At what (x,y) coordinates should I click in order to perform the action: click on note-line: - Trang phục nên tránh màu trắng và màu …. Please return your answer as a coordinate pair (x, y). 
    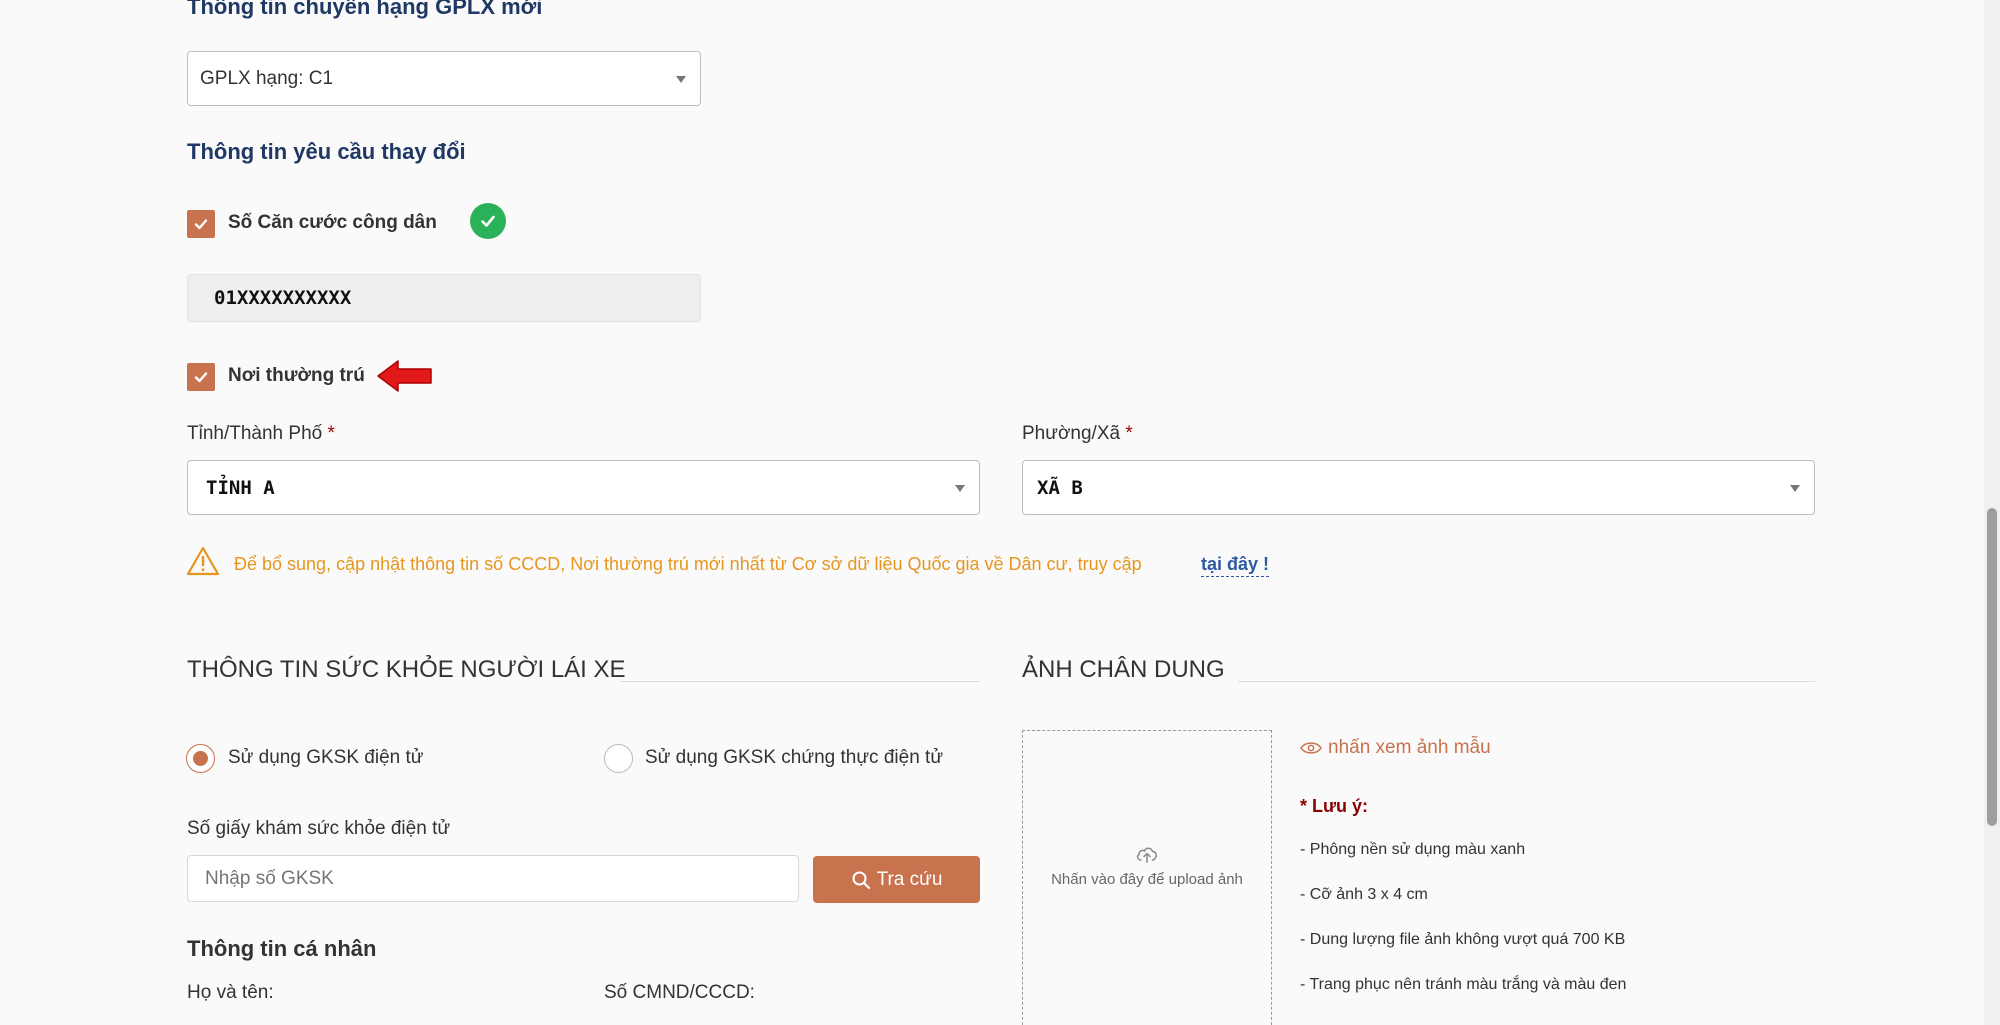
    Looking at the image, I should click on (1463, 984).